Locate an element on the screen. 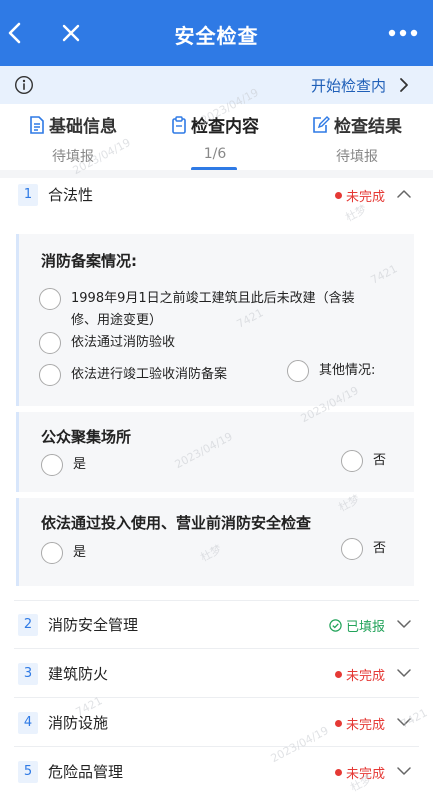 Image resolution: width=433 pixels, height=800 pixels. option-completion-filing: 依法进行竣工验收消防备案 is located at coordinates (133, 375).